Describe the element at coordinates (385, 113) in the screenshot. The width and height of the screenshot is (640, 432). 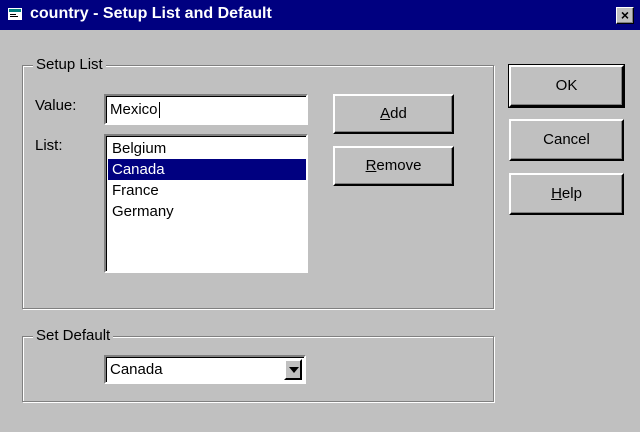
I see `add-mnemonic: A` at that location.